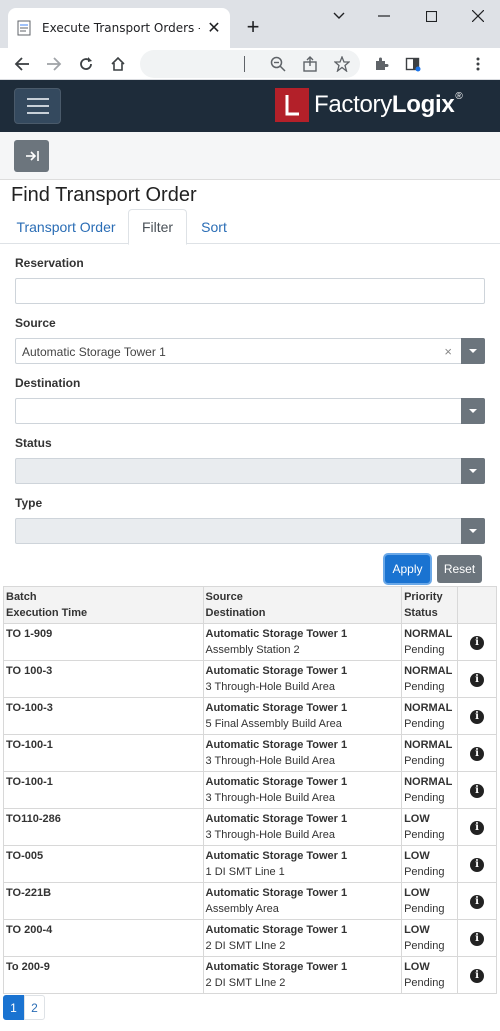 The image size is (500, 1031). Describe the element at coordinates (310, 64) in the screenshot. I see `share-icon` at that location.